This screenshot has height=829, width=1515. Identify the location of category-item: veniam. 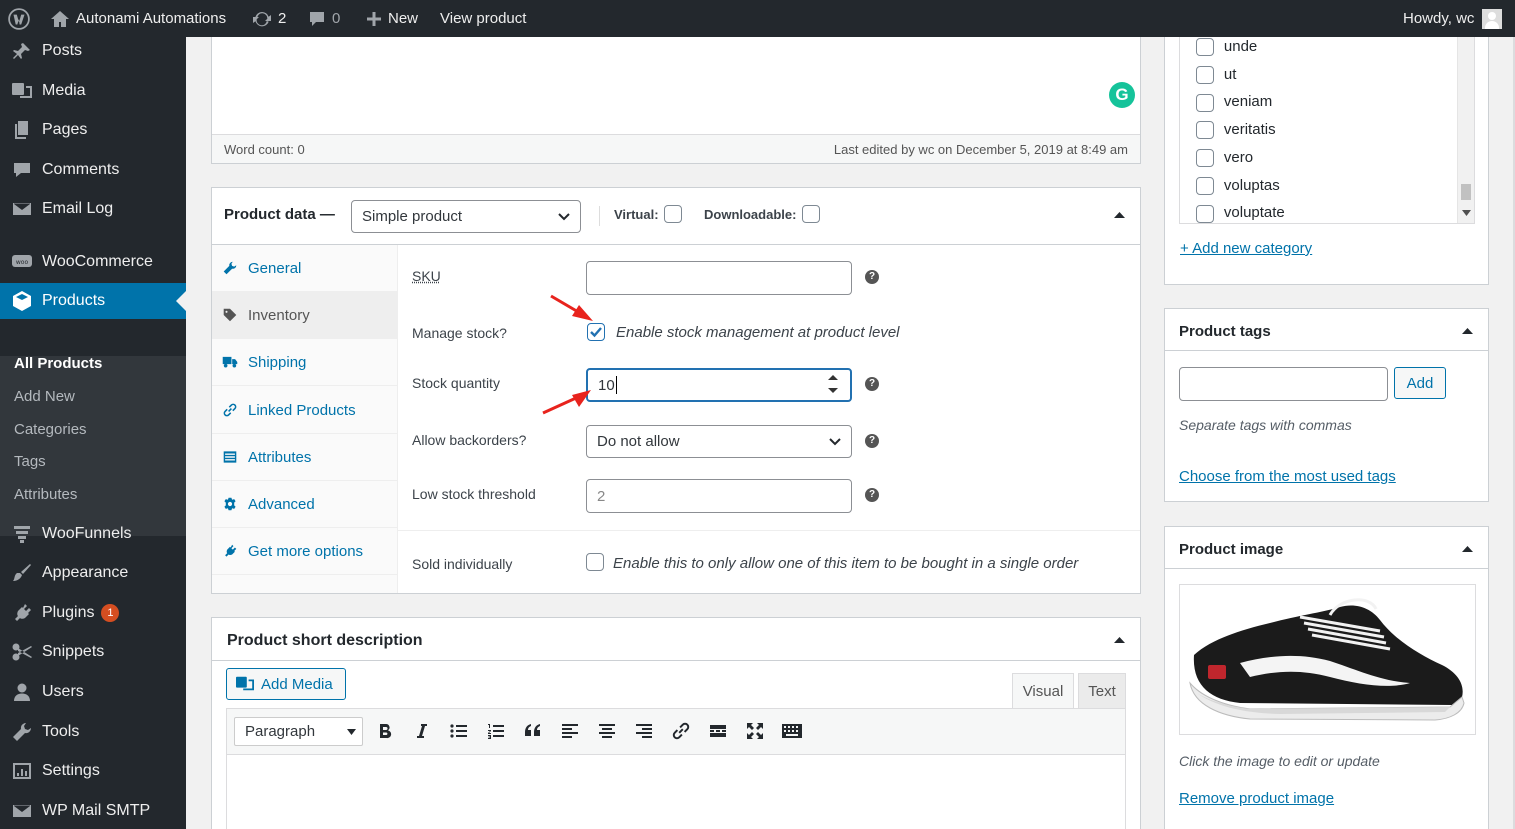
(1240, 102).